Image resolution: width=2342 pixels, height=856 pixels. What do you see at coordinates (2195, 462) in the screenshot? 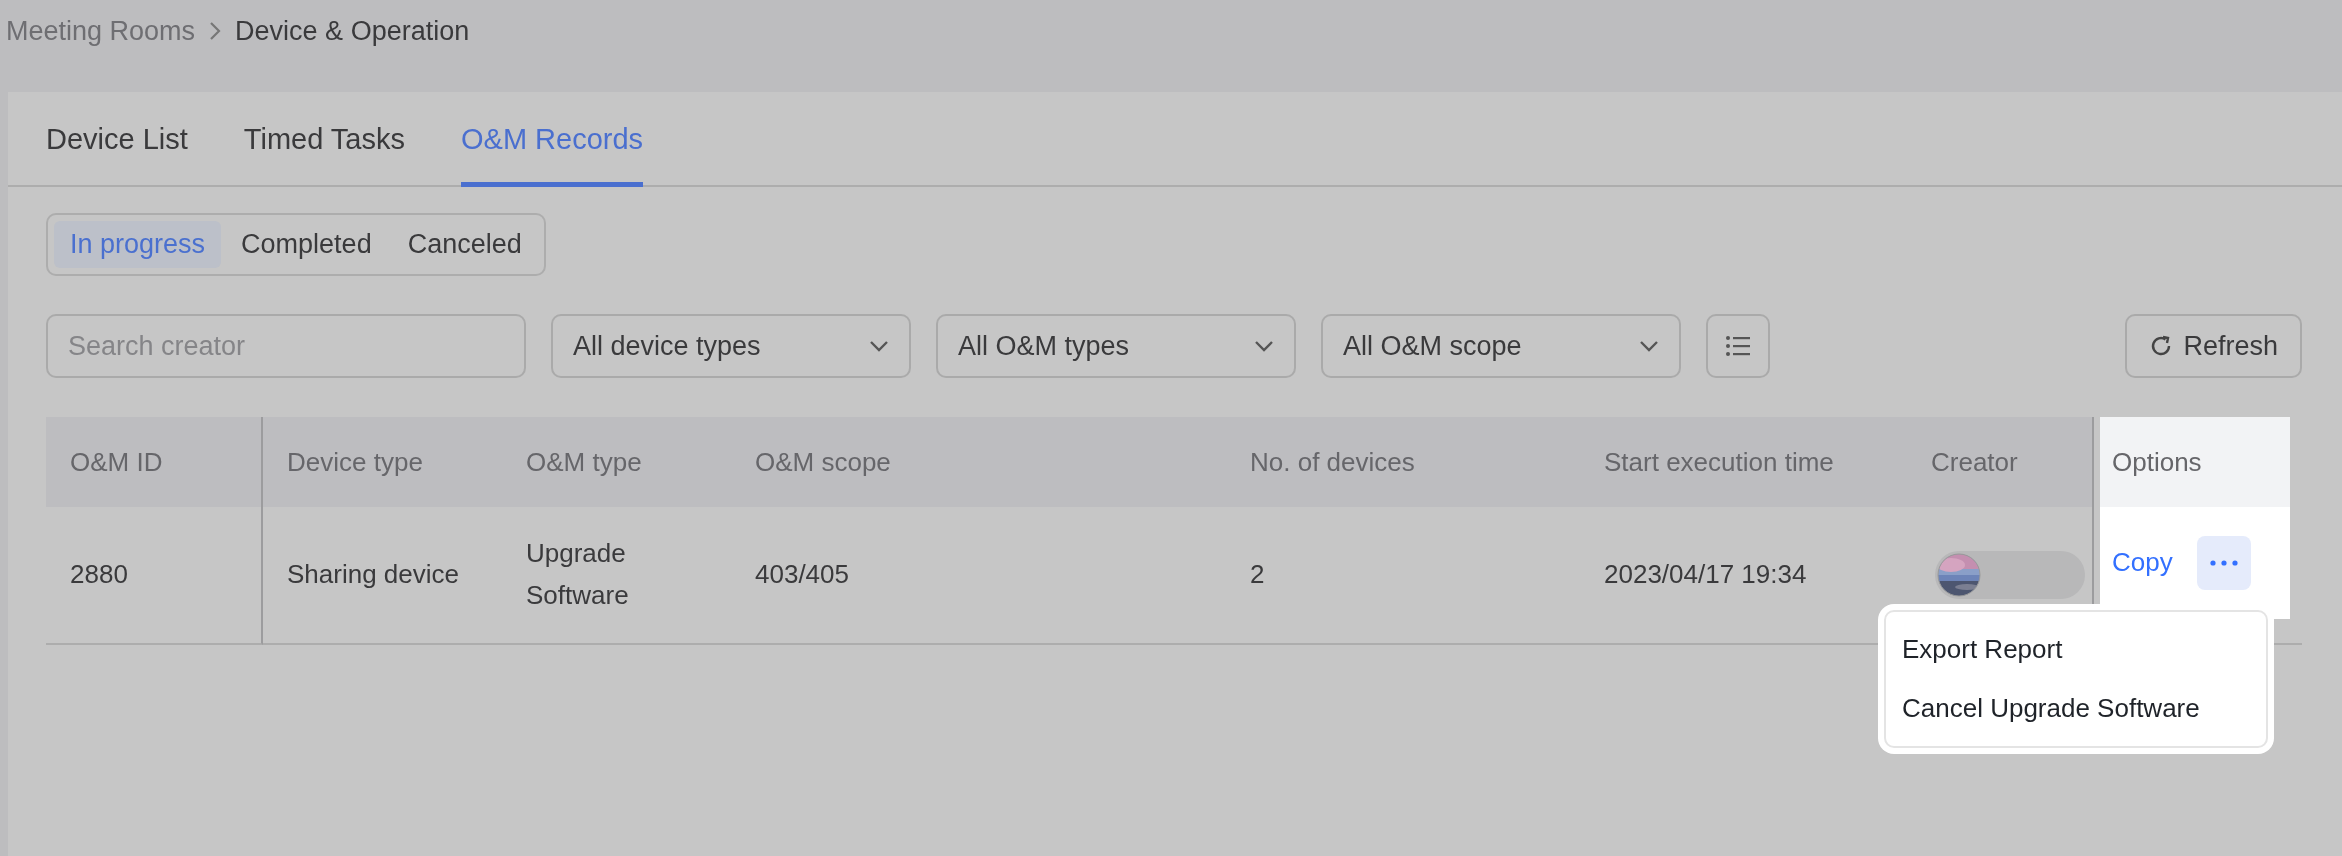
I see `column-header: Options` at bounding box center [2195, 462].